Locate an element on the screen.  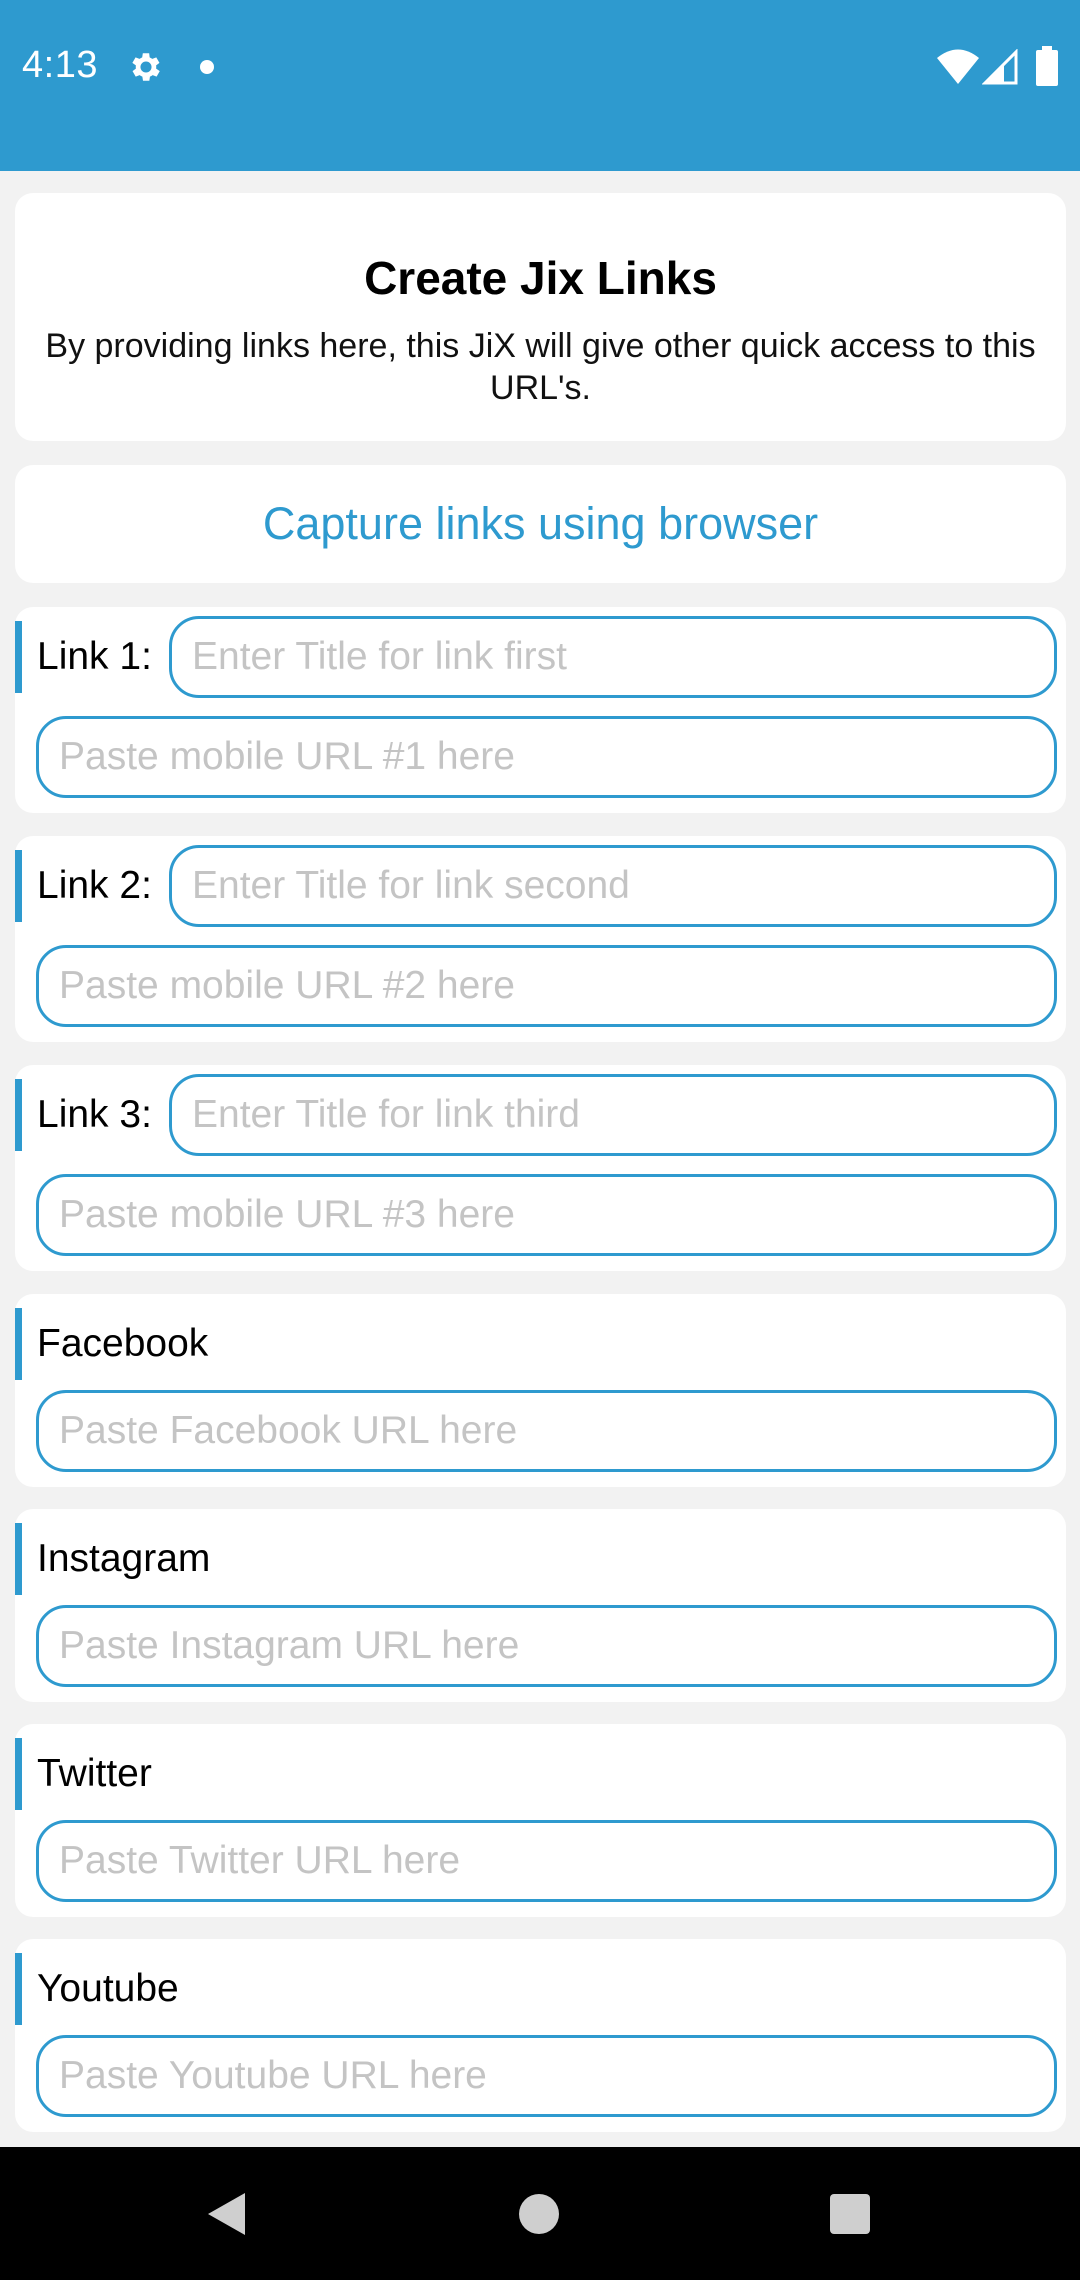
facebook-url-field is located at coordinates (546, 1431).